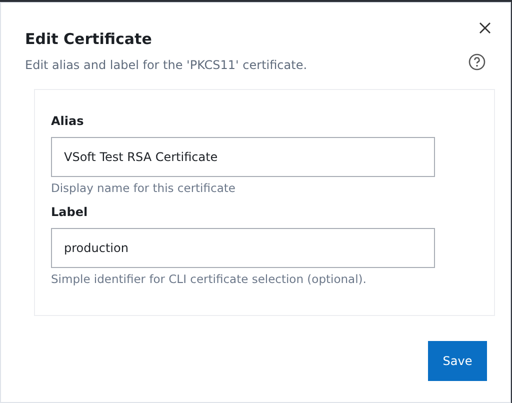 This screenshot has width=512, height=403. Describe the element at coordinates (243, 157) in the screenshot. I see `input-field: VSoft Test RSA Certificate` at that location.